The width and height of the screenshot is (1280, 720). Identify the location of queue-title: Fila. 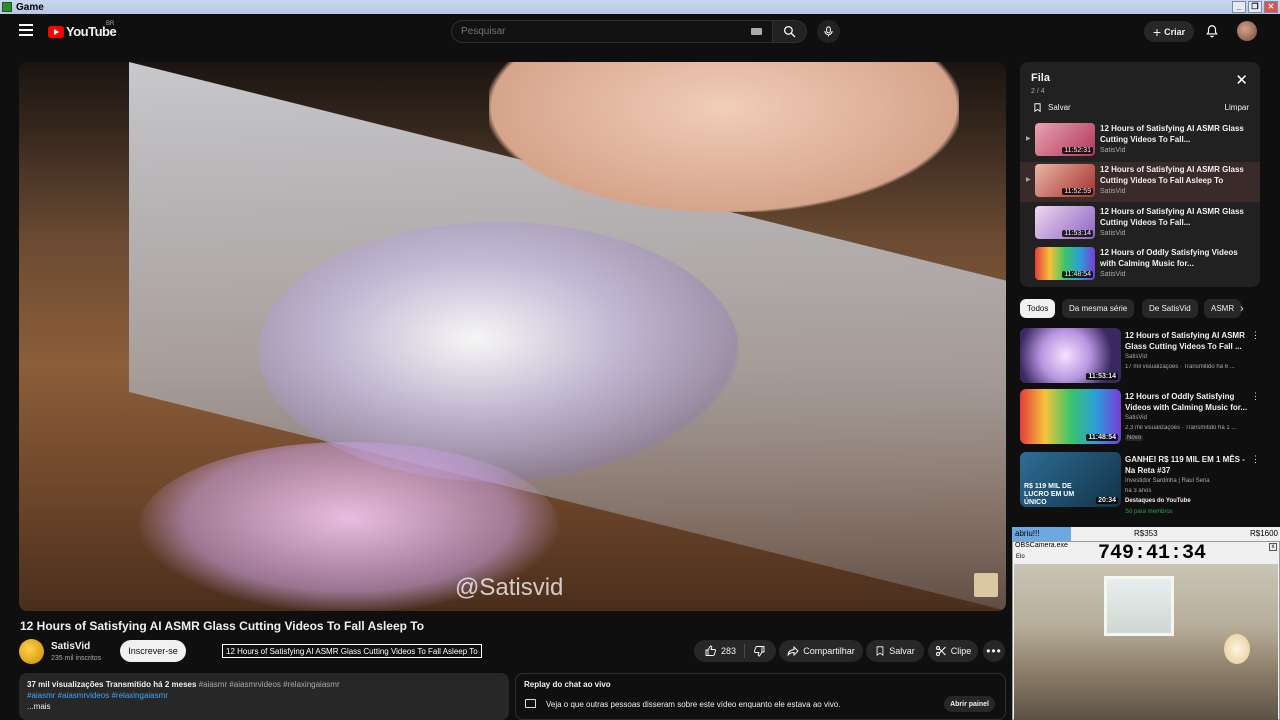
(1040, 78).